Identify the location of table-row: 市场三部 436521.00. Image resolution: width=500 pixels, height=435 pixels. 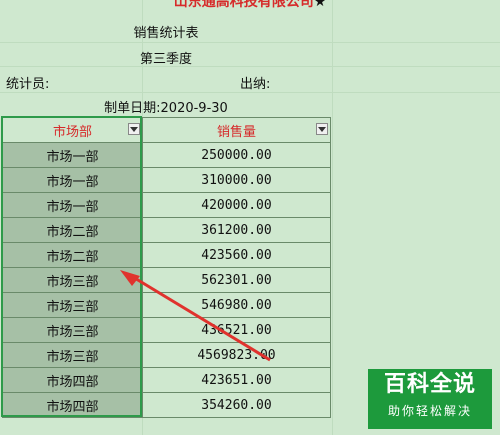
(166, 330).